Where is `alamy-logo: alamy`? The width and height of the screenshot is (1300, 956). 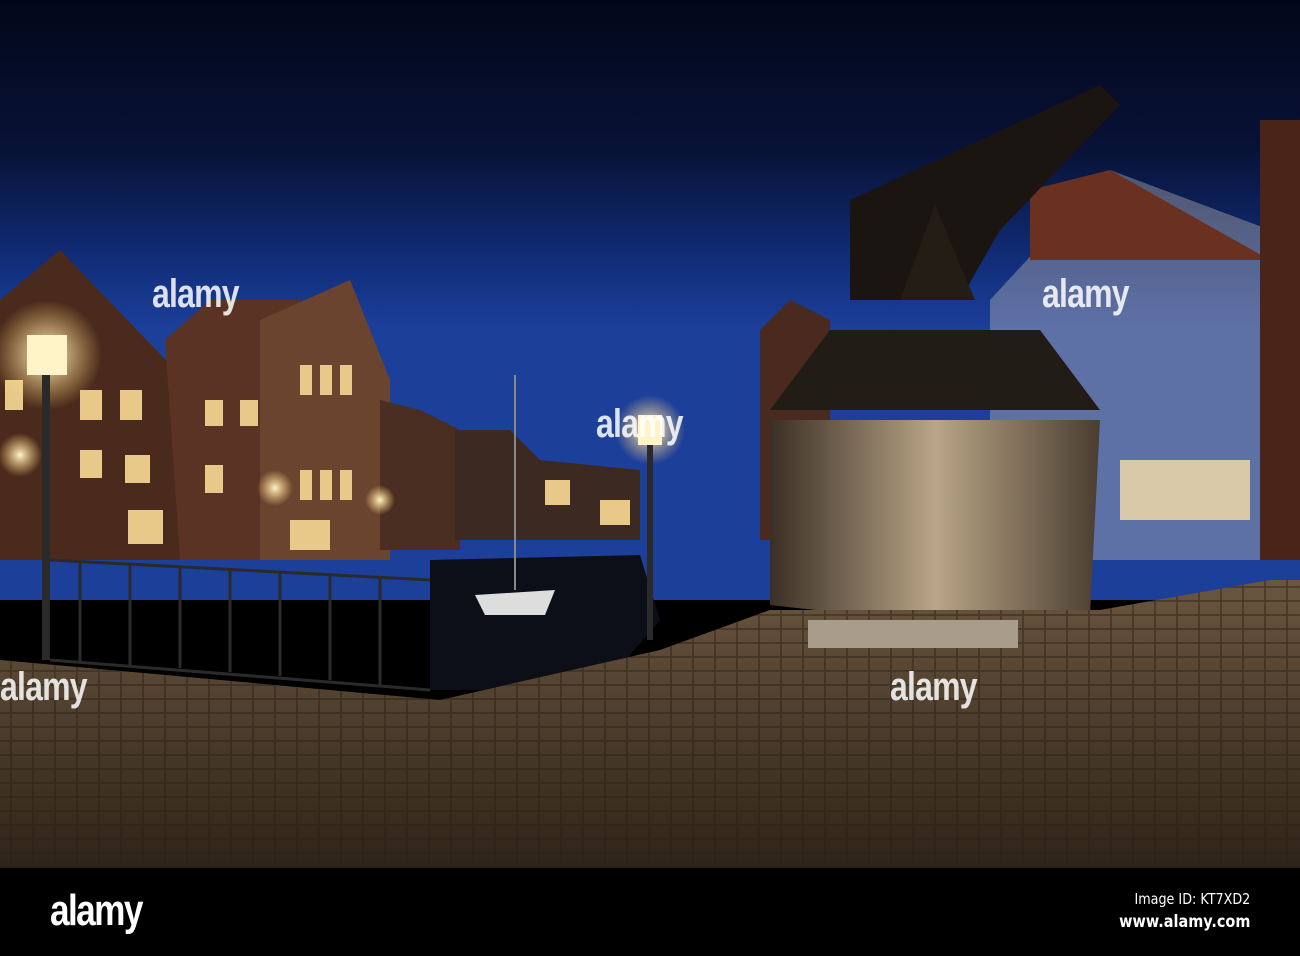 alamy-logo: alamy is located at coordinates (96, 910).